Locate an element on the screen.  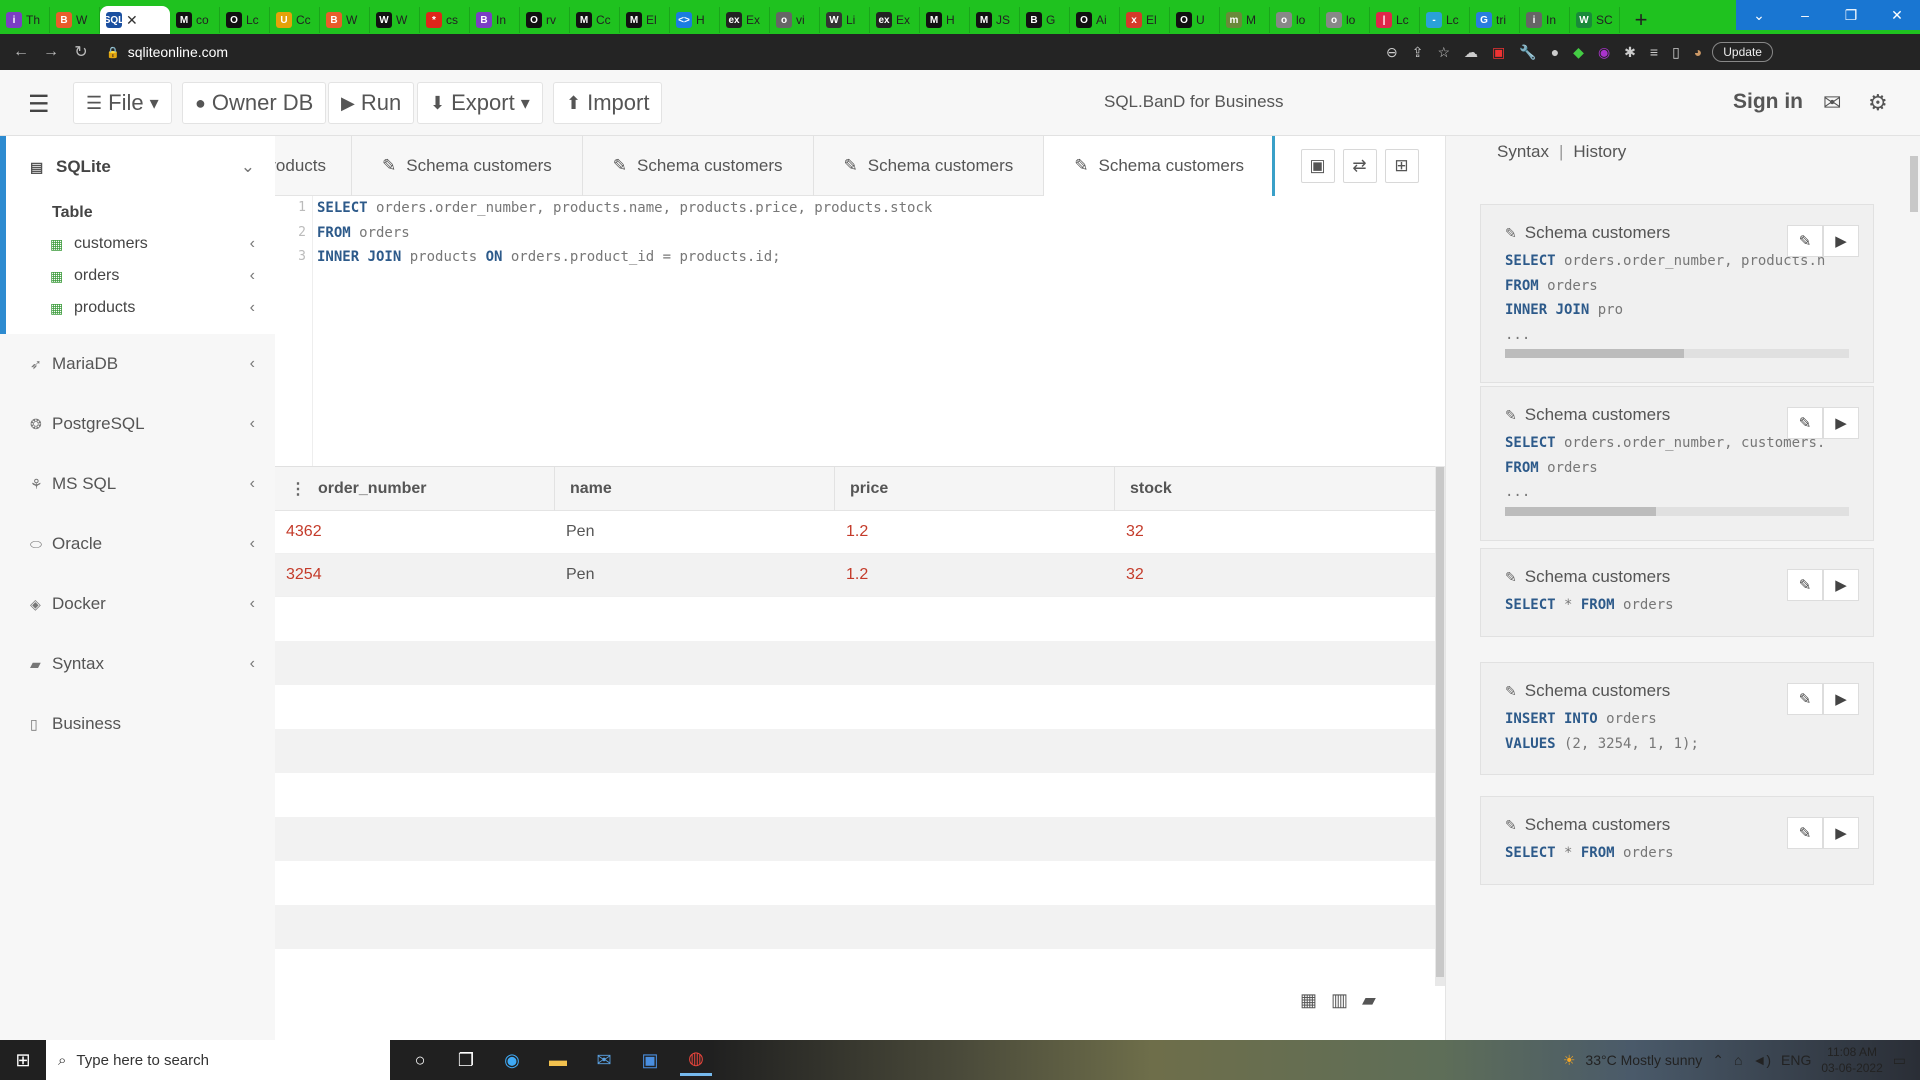
browser-tab: WW is located at coordinates (395, 20).